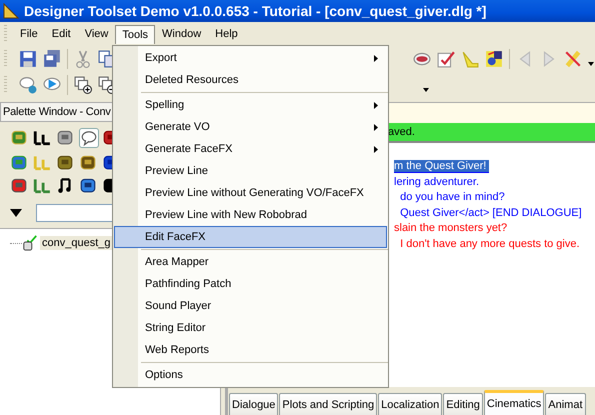  Describe the element at coordinates (401, 132) in the screenshot. I see `status-text: aved.` at that location.